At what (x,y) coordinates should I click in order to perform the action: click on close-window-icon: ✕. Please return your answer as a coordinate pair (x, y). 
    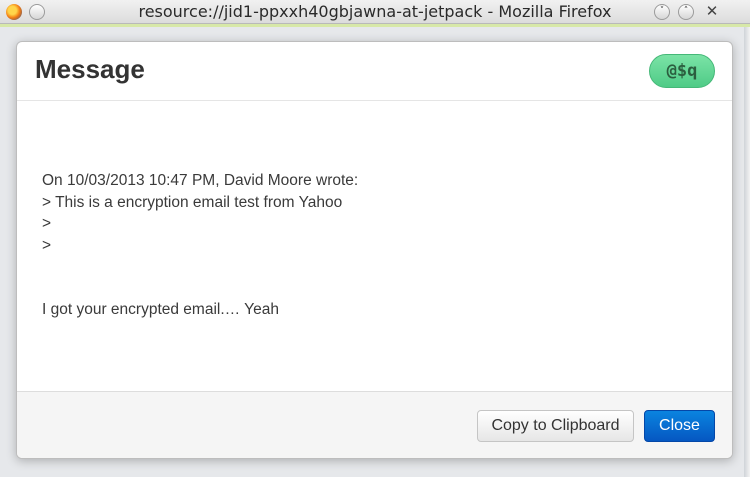
    Looking at the image, I should click on (712, 11).